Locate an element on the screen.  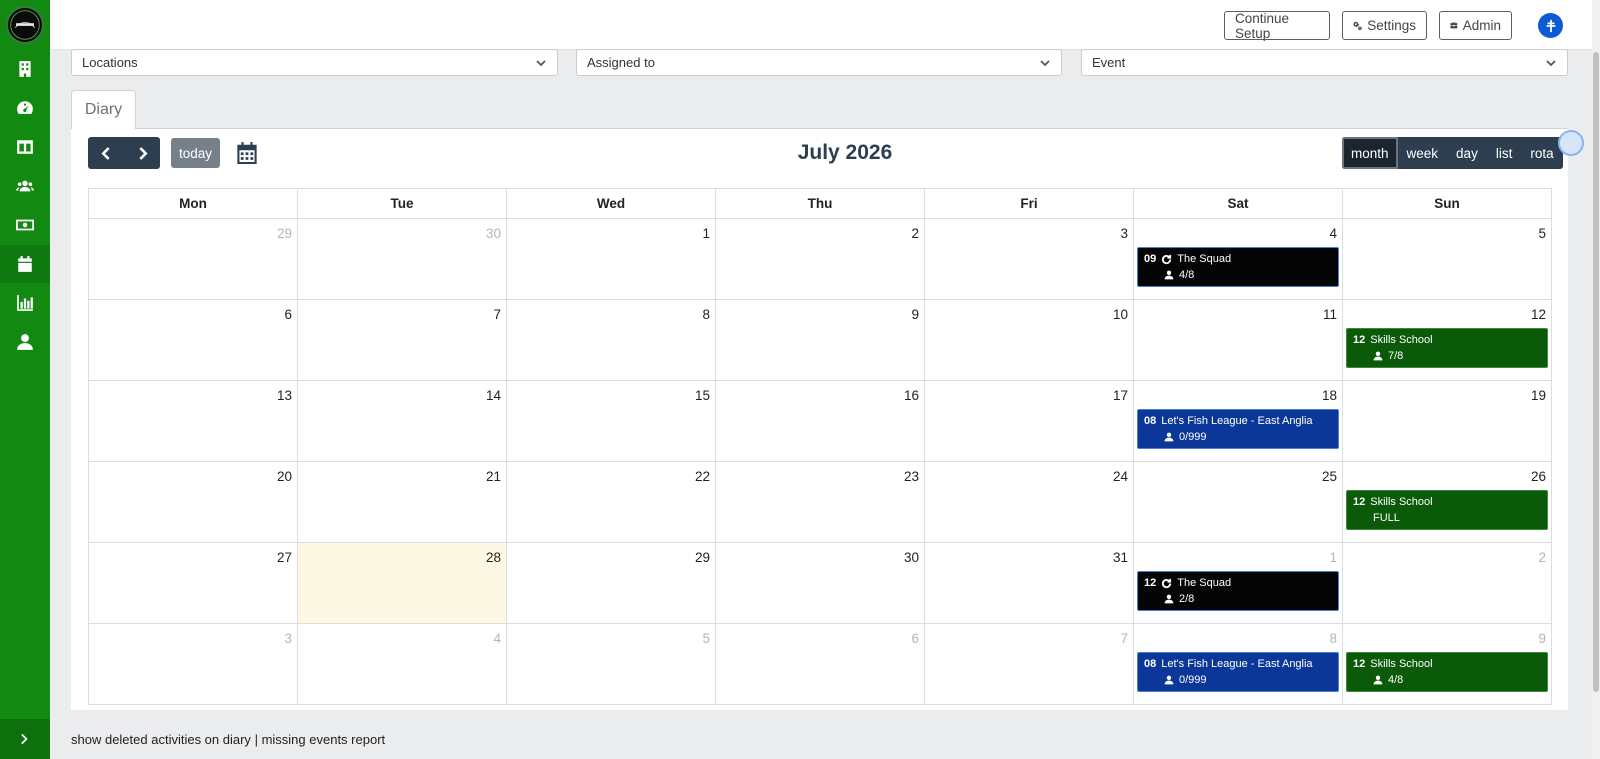
sidebar-item-payments is located at coordinates (25, 225).